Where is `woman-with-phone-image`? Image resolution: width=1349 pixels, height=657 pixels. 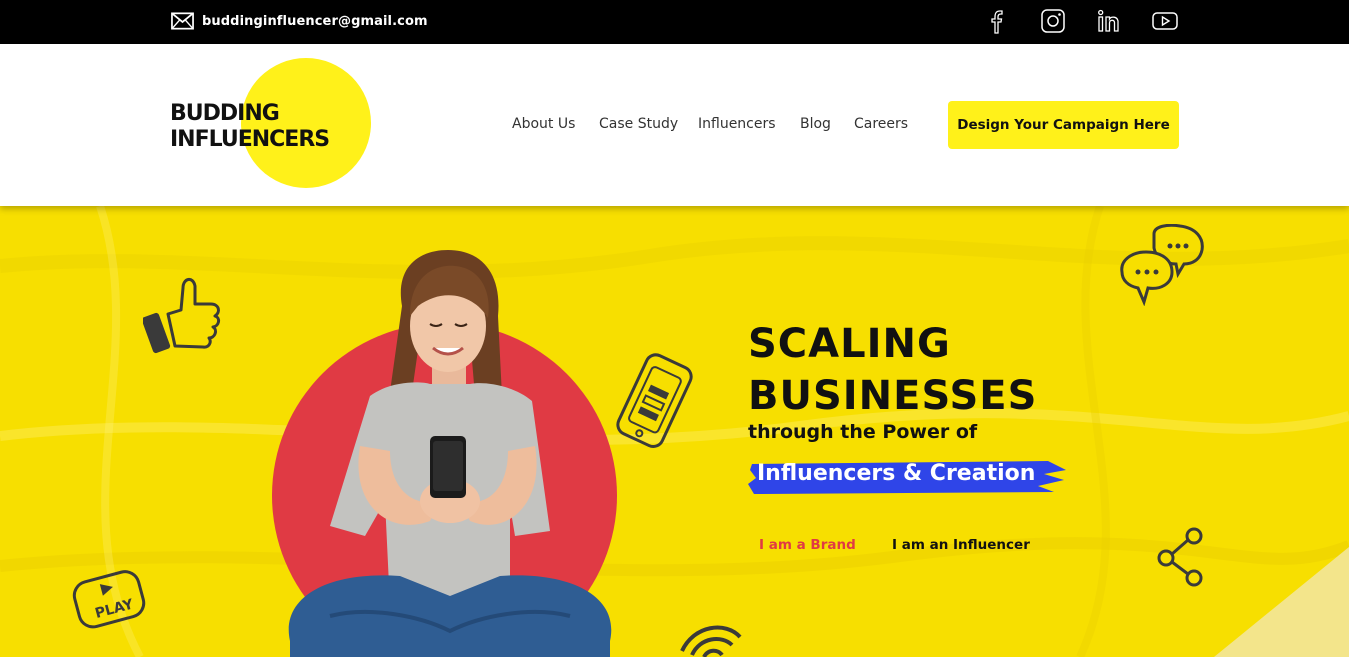 woman-with-phone-image is located at coordinates (450, 453).